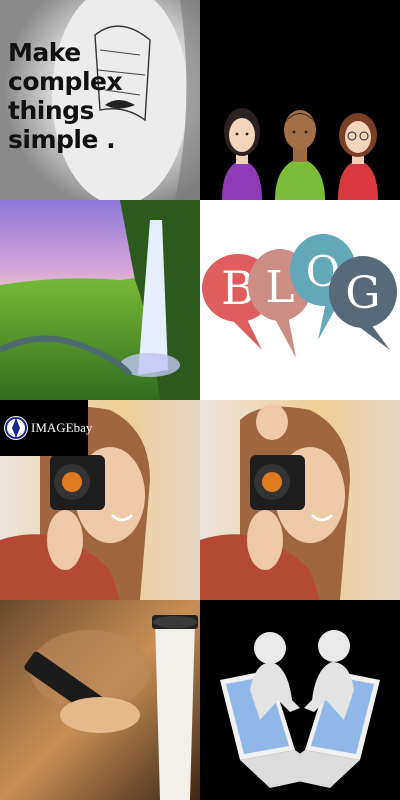  I want to click on photographer-image, so click(300, 500).